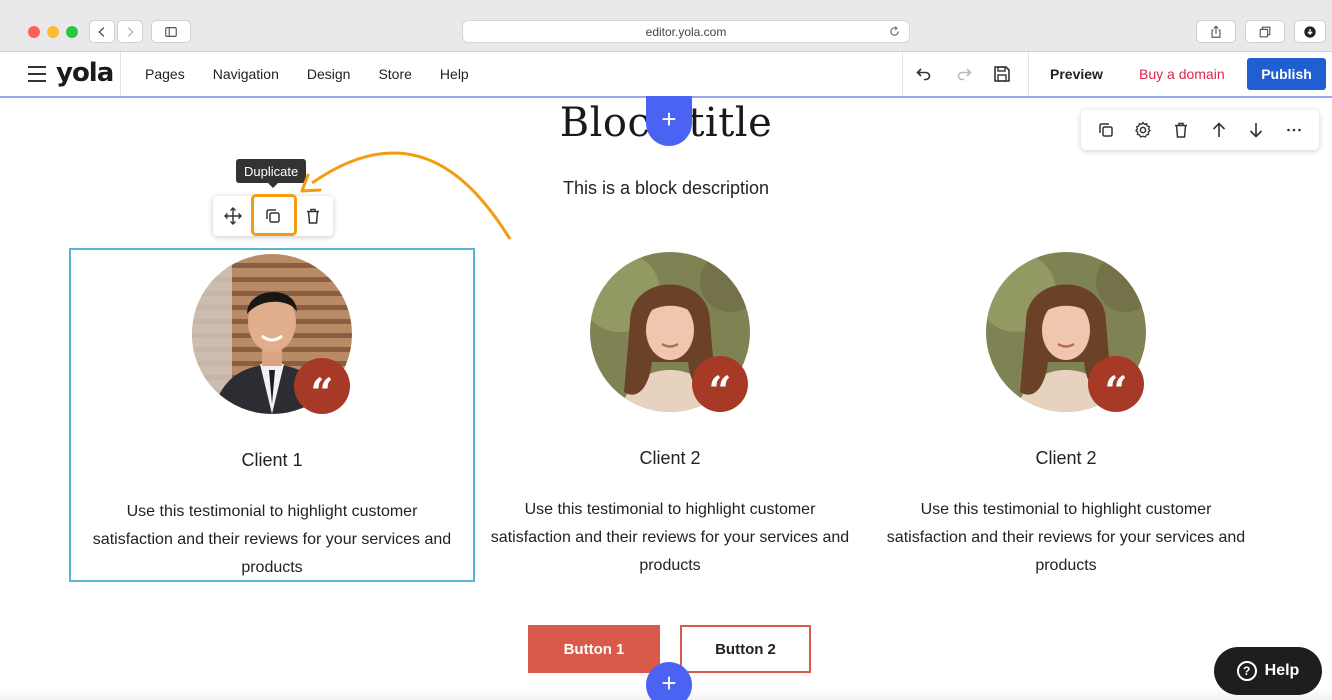 The width and height of the screenshot is (1332, 700). Describe the element at coordinates (85, 73) in the screenshot. I see `yola-logo: yola` at that location.